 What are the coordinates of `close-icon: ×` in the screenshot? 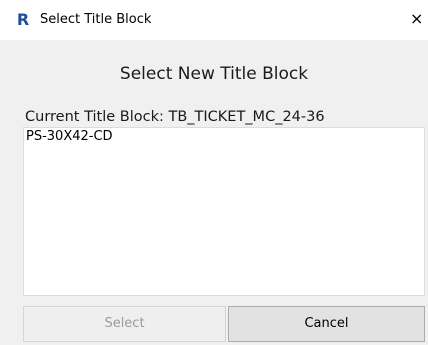 It's located at (419, 19).